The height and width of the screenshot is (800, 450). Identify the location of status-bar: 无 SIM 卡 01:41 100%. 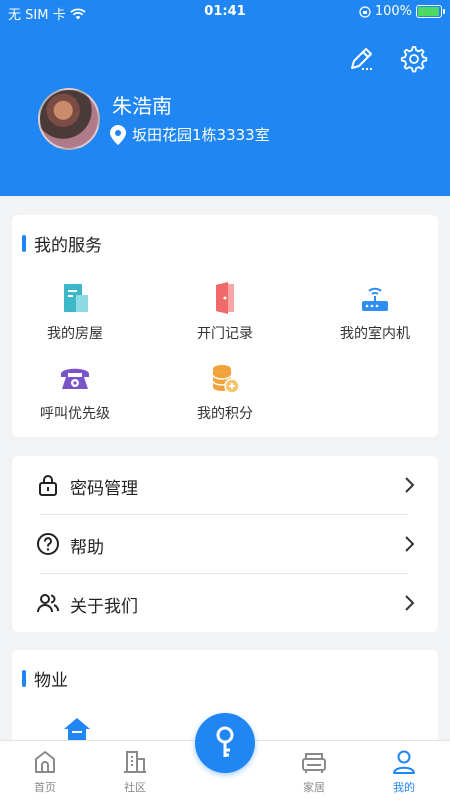
(225, 13).